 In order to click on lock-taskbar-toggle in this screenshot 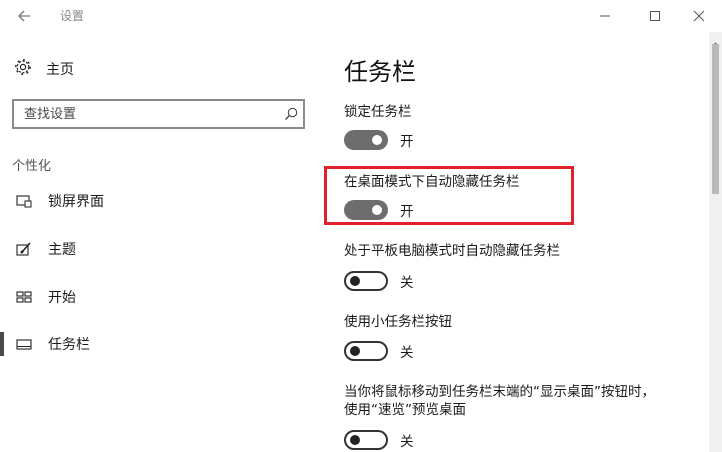, I will do `click(366, 140)`.